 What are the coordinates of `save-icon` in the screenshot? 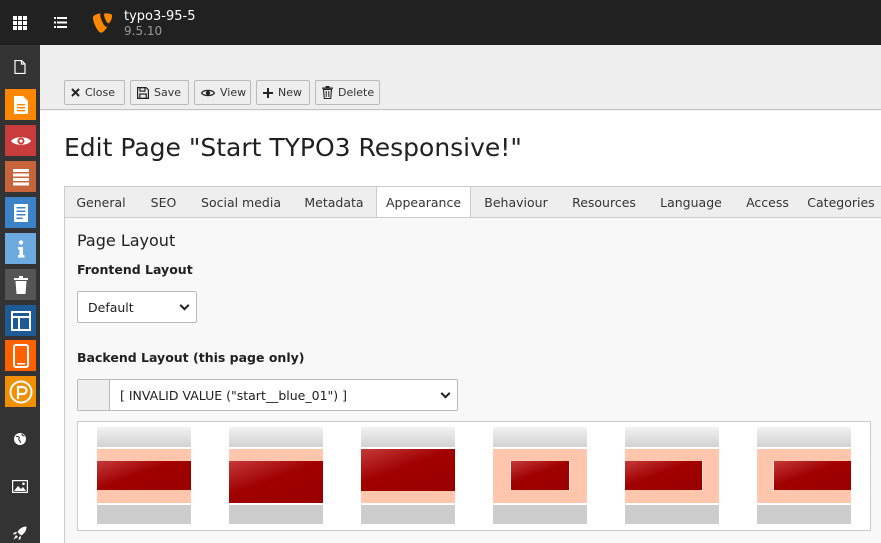 It's located at (143, 92).